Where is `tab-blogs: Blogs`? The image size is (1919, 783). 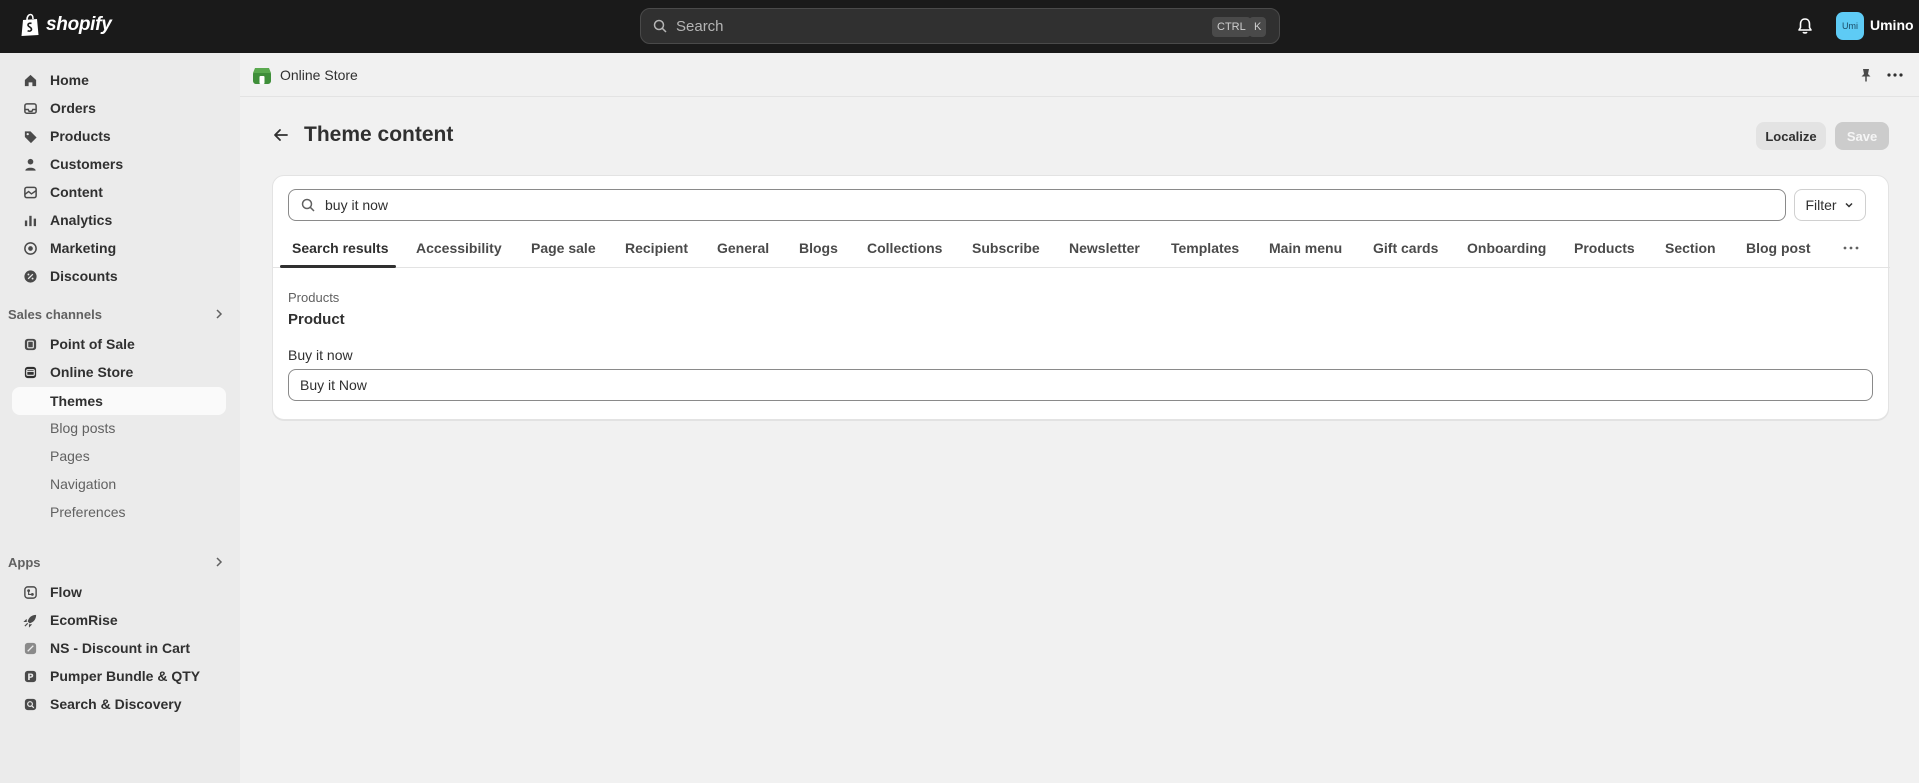
tab-blogs: Blogs is located at coordinates (818, 248).